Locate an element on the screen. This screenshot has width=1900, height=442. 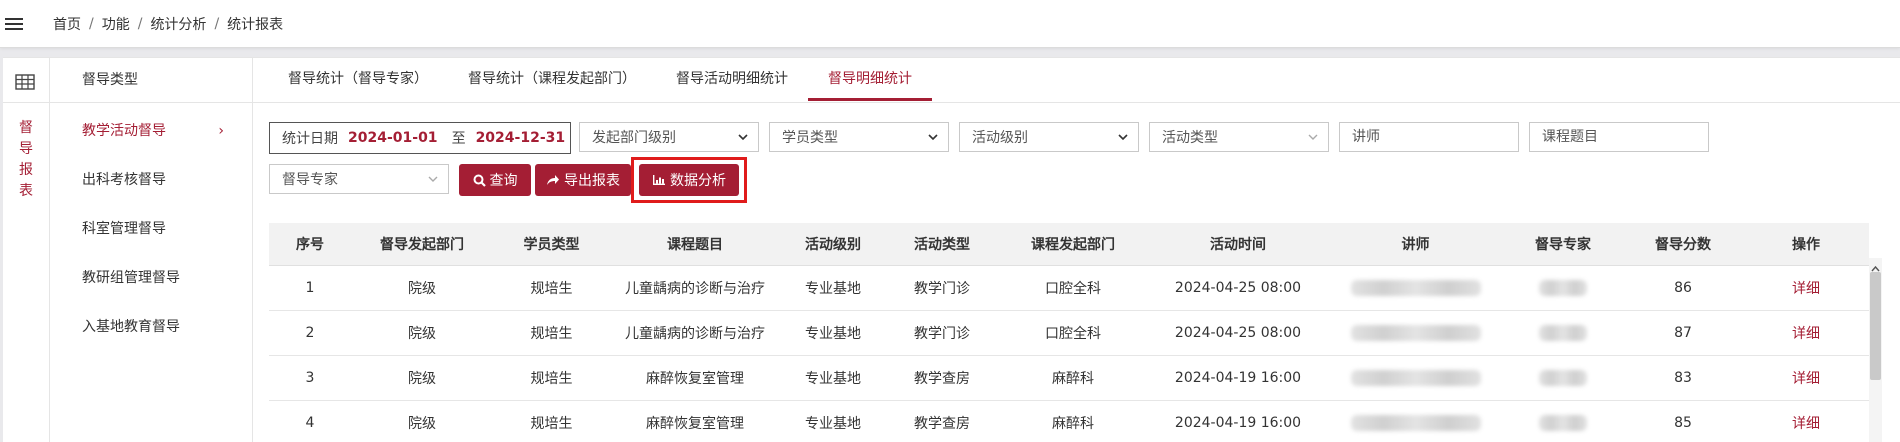
lecturer-input is located at coordinates (1429, 137).